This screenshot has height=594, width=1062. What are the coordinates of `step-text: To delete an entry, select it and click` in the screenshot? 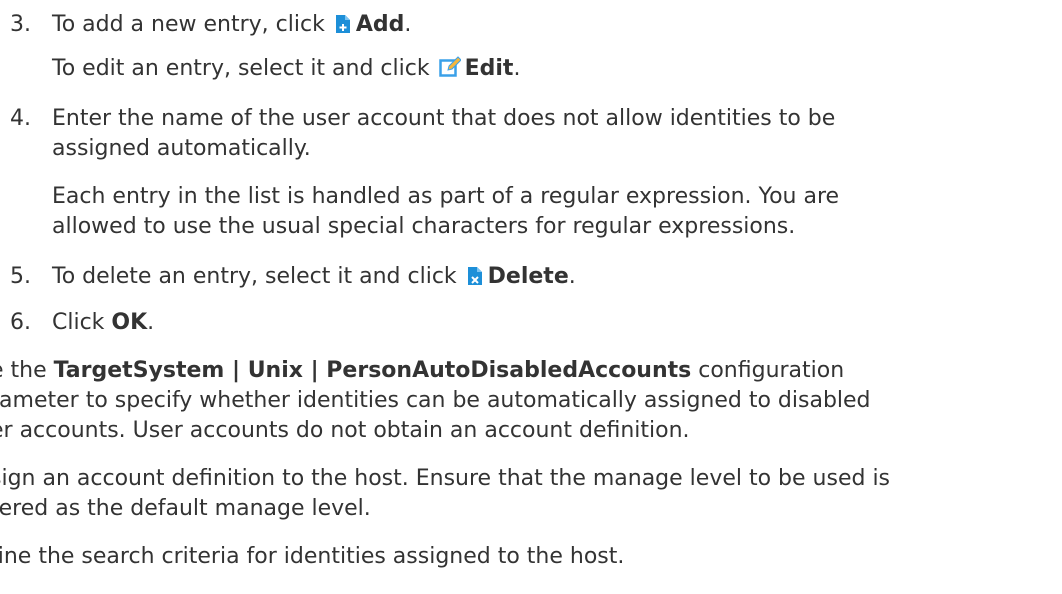 It's located at (258, 276).